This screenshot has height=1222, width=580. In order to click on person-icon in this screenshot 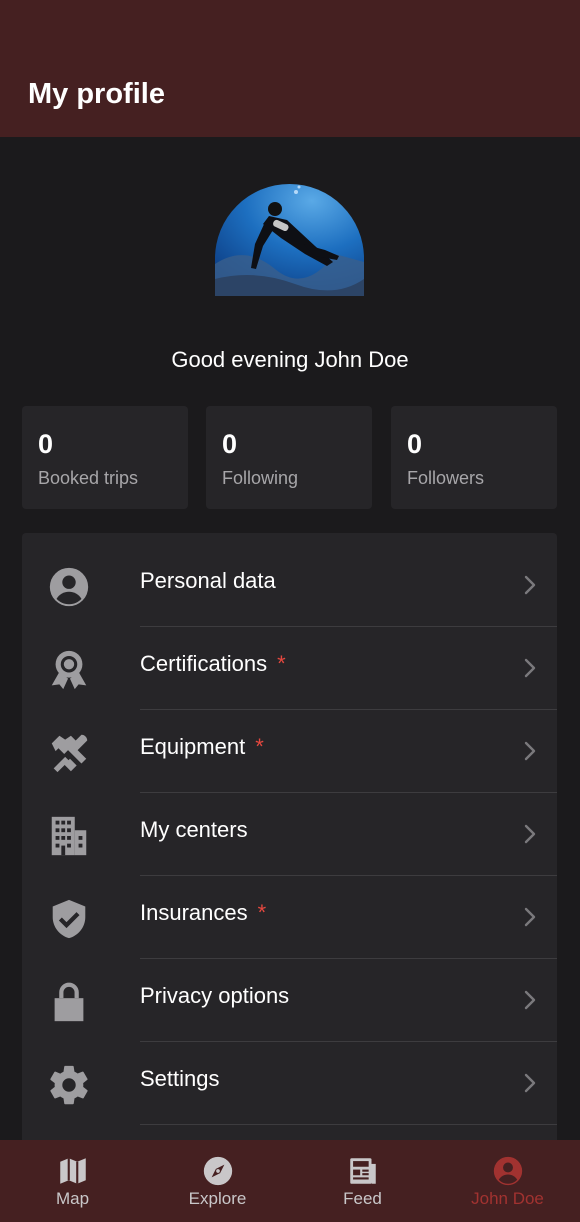, I will do `click(69, 587)`.